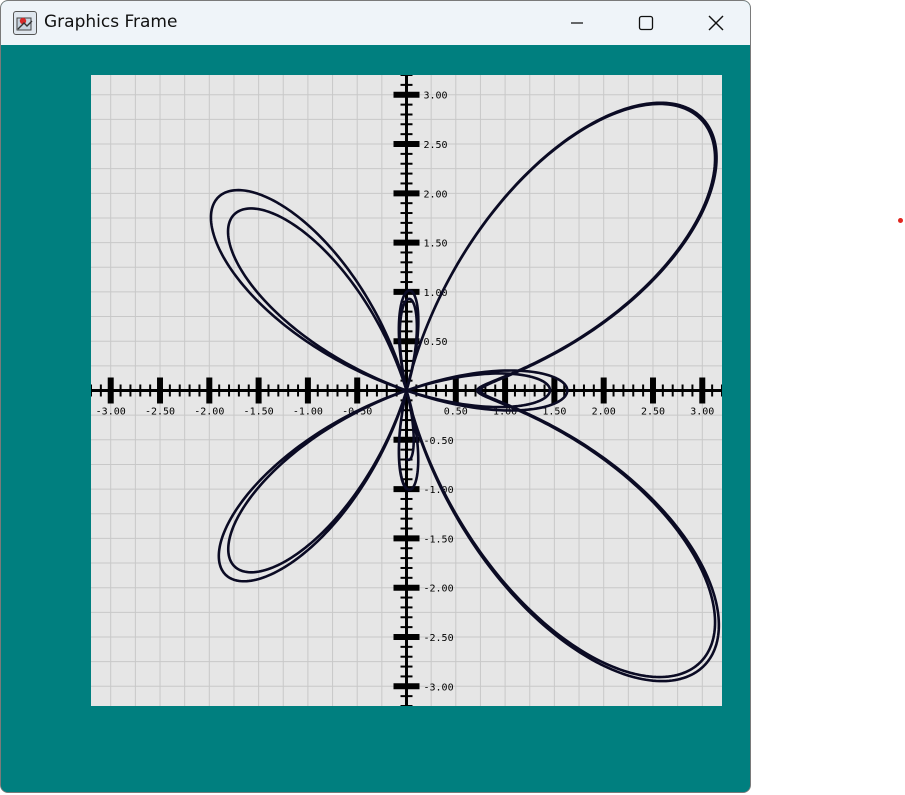 The width and height of the screenshot is (905, 795). I want to click on x-tick-label: -2.50, so click(160, 412).